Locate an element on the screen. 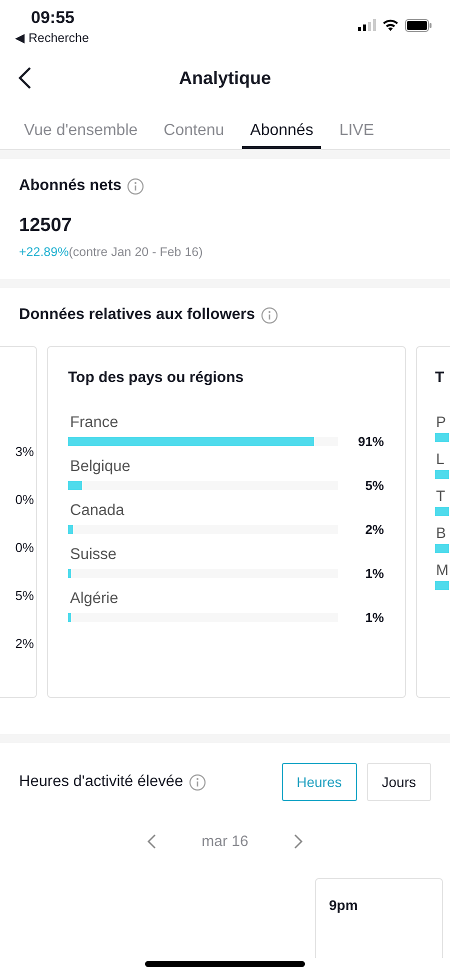  toggle-button: Heures is located at coordinates (319, 782).